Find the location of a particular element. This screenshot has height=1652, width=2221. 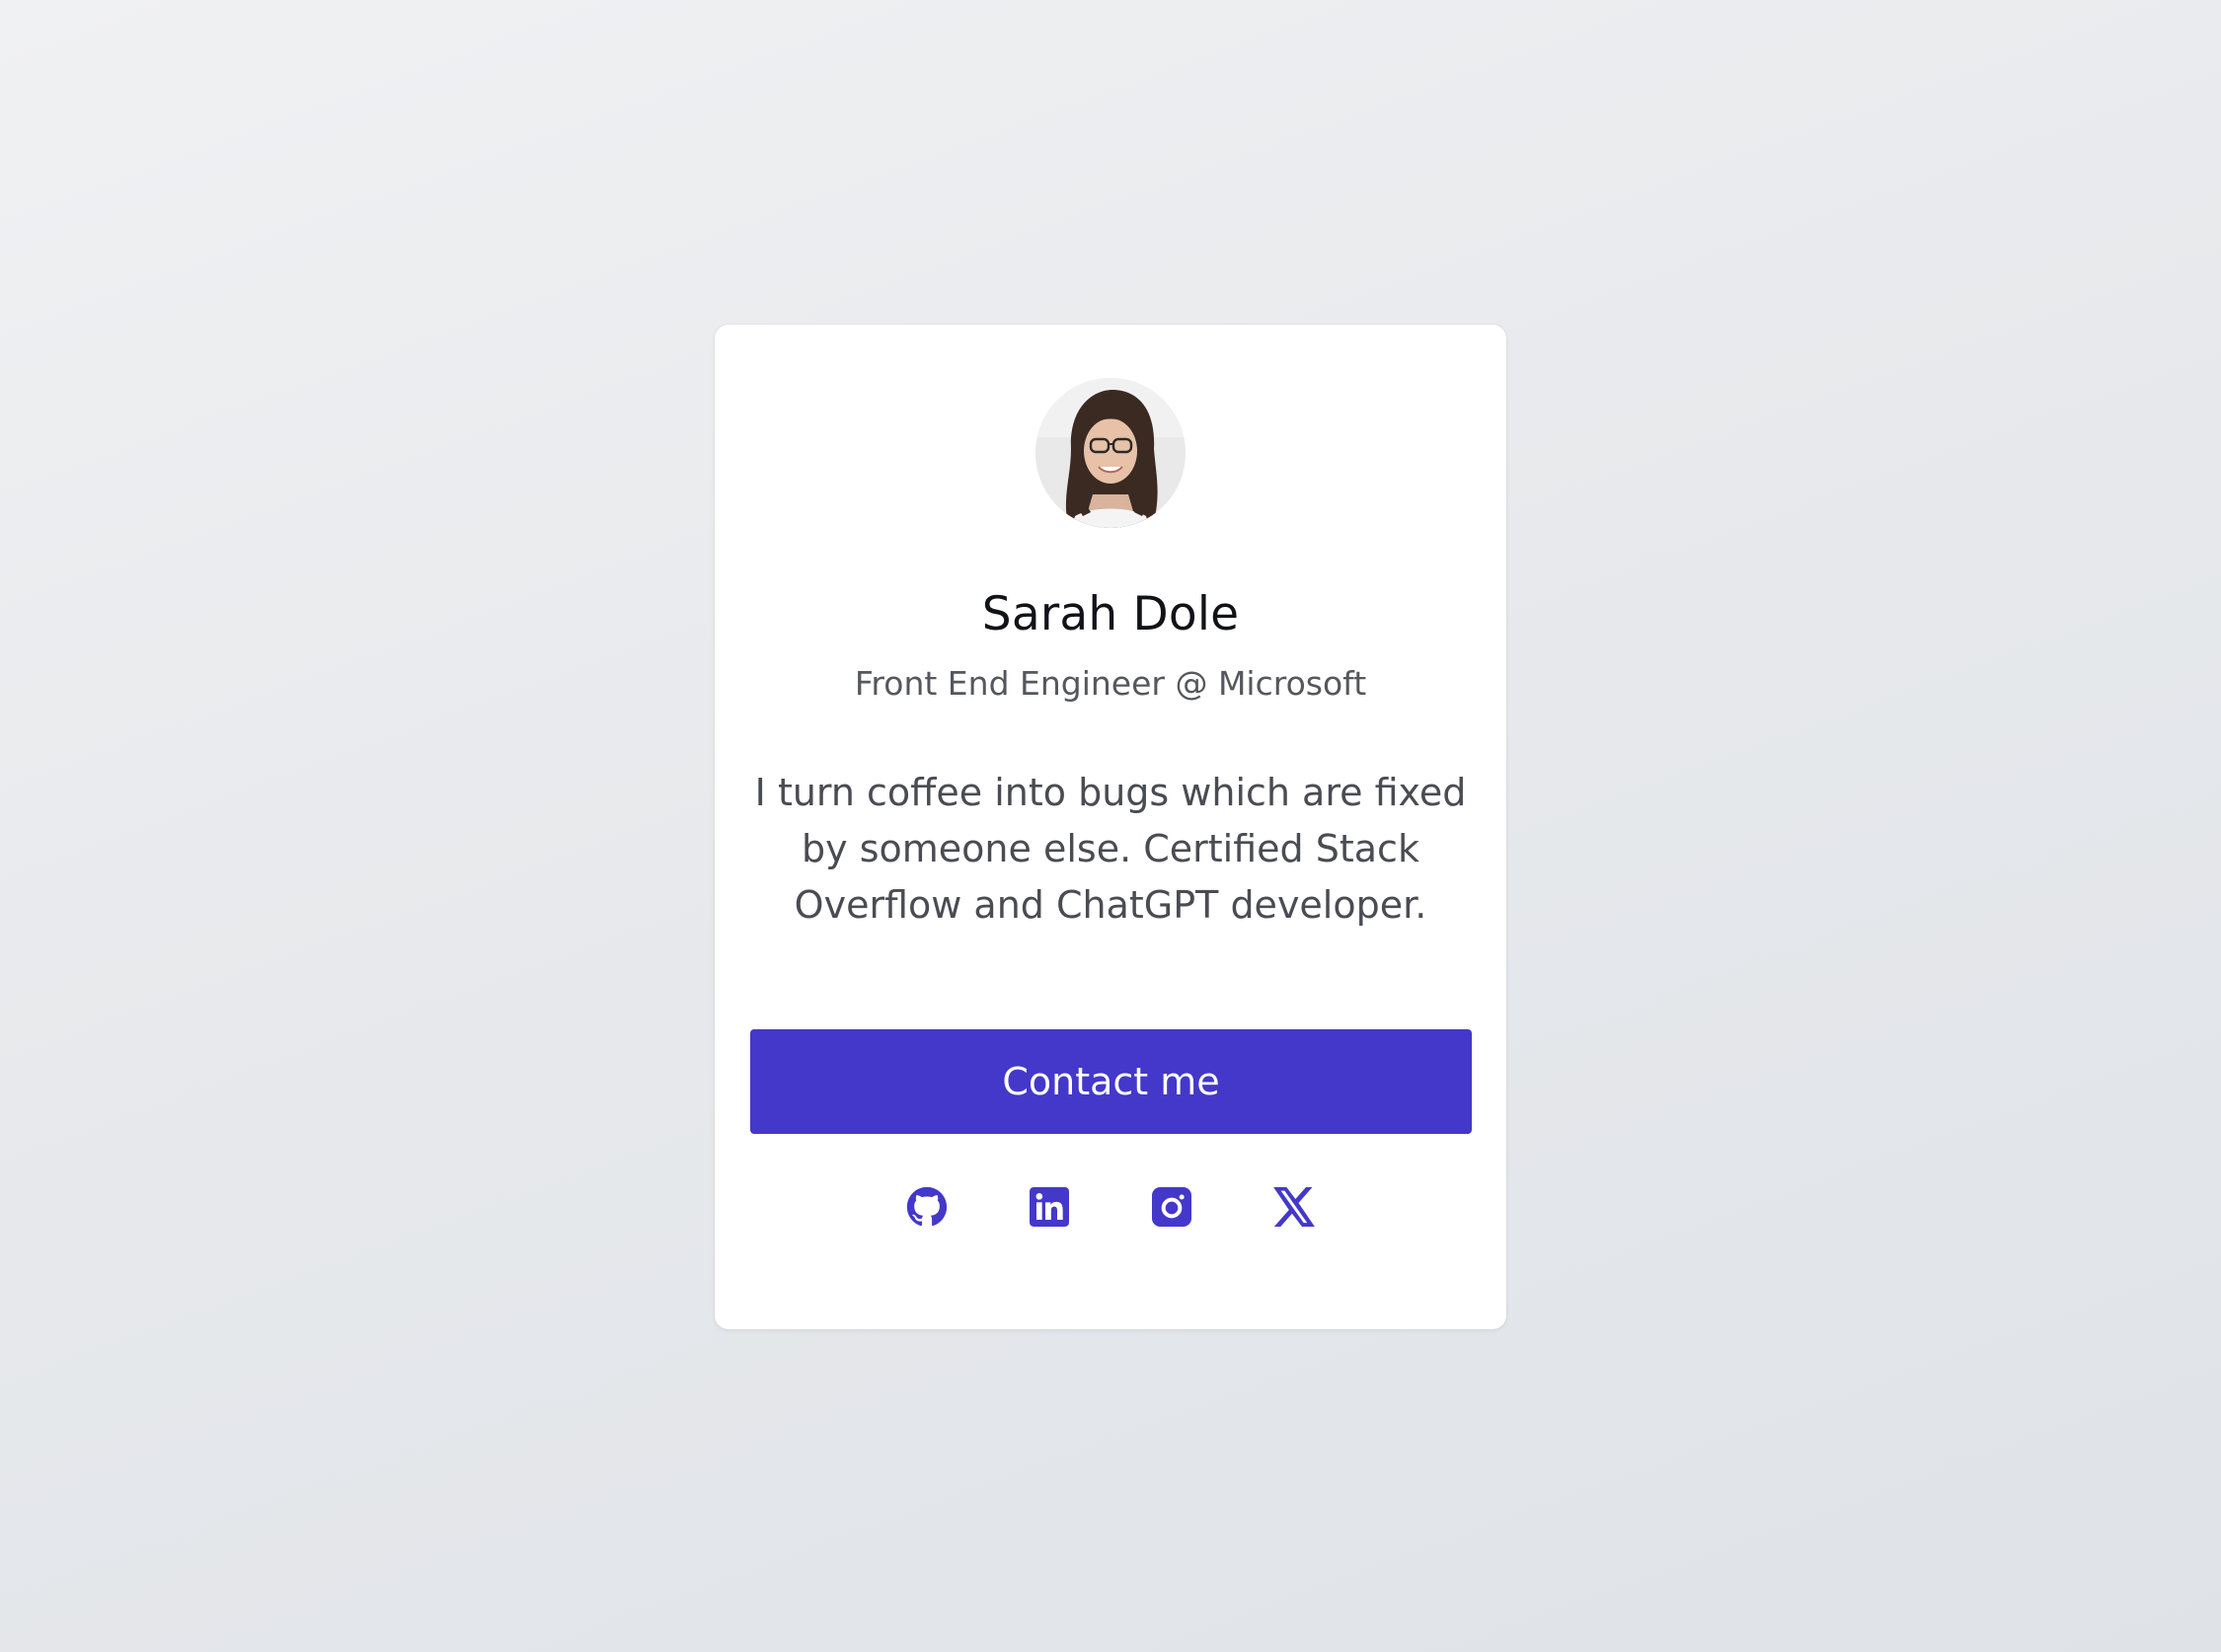

profile-role: Front End Engineer @ Microsoft is located at coordinates (1110, 684).